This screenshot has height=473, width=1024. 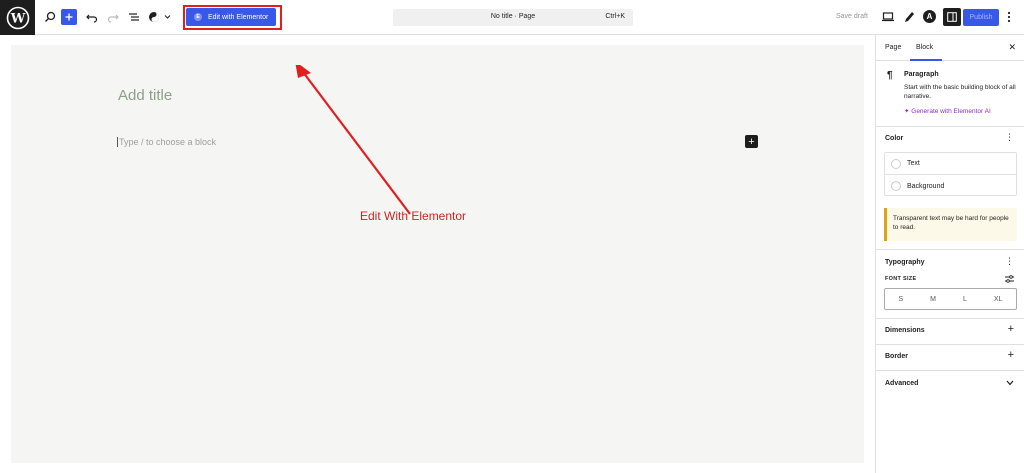 I want to click on document-title: No title · Page, so click(x=513, y=16).